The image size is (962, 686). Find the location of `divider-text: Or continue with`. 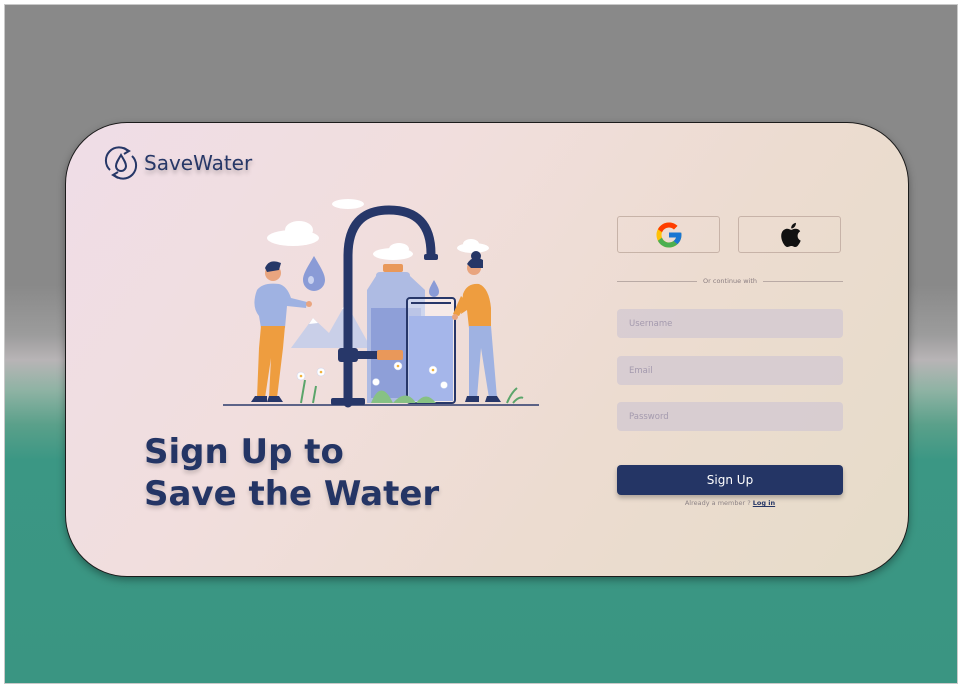

divider-text: Or continue with is located at coordinates (730, 281).